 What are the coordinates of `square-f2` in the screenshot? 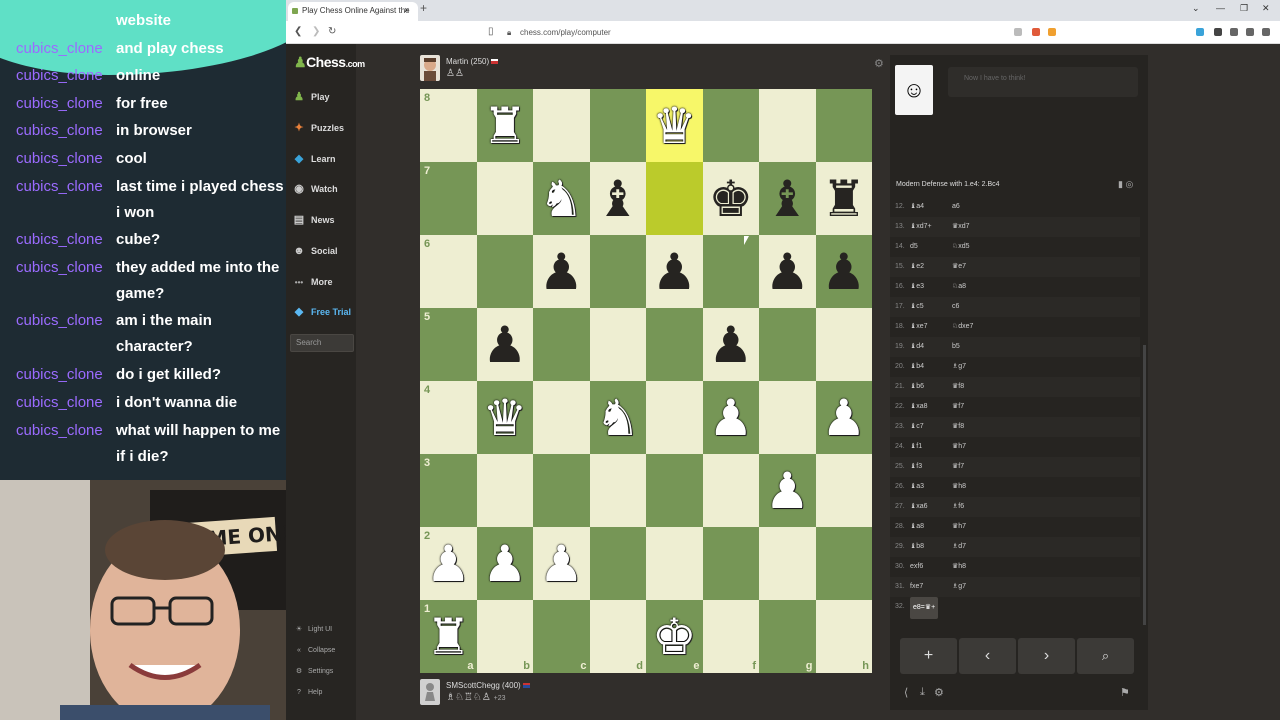 It's located at (730, 563).